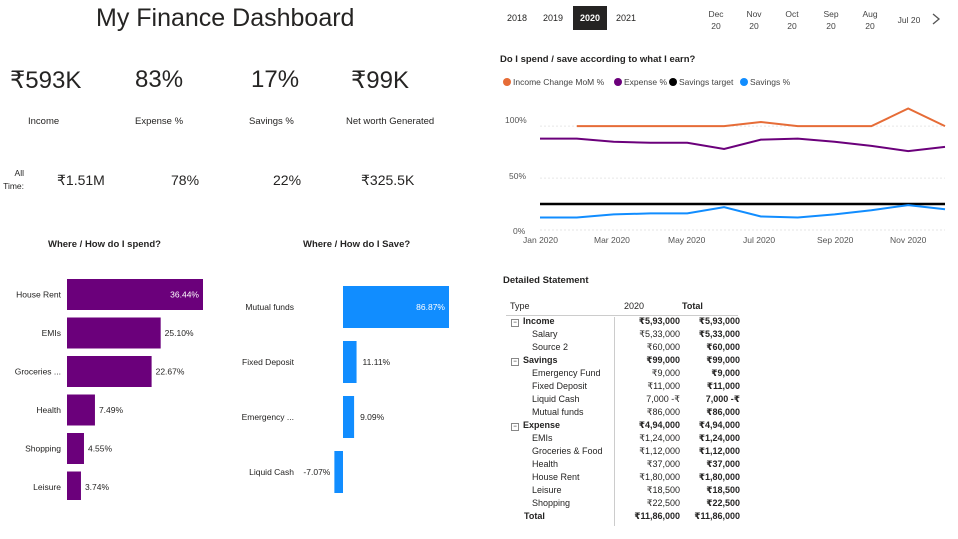 This screenshot has height=539, width=958. I want to click on statement-2020-cell: ₹60,000, so click(663, 347).